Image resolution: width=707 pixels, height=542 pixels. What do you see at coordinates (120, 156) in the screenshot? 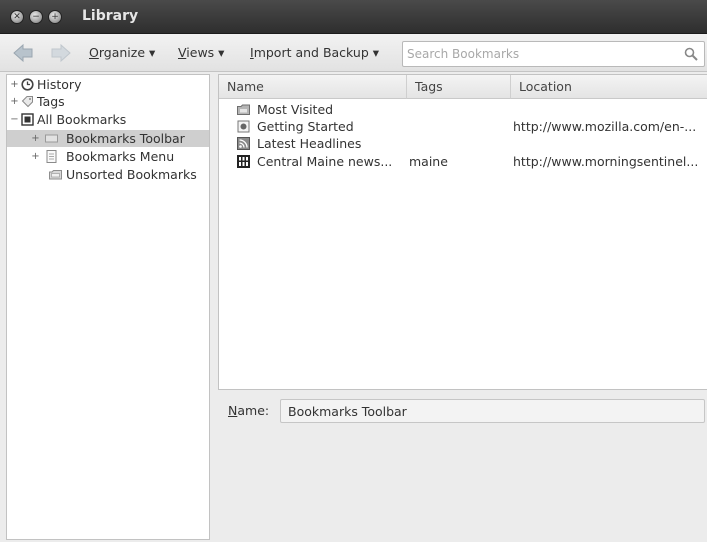
I see `tree-item-label: Bookmarks Menu` at bounding box center [120, 156].